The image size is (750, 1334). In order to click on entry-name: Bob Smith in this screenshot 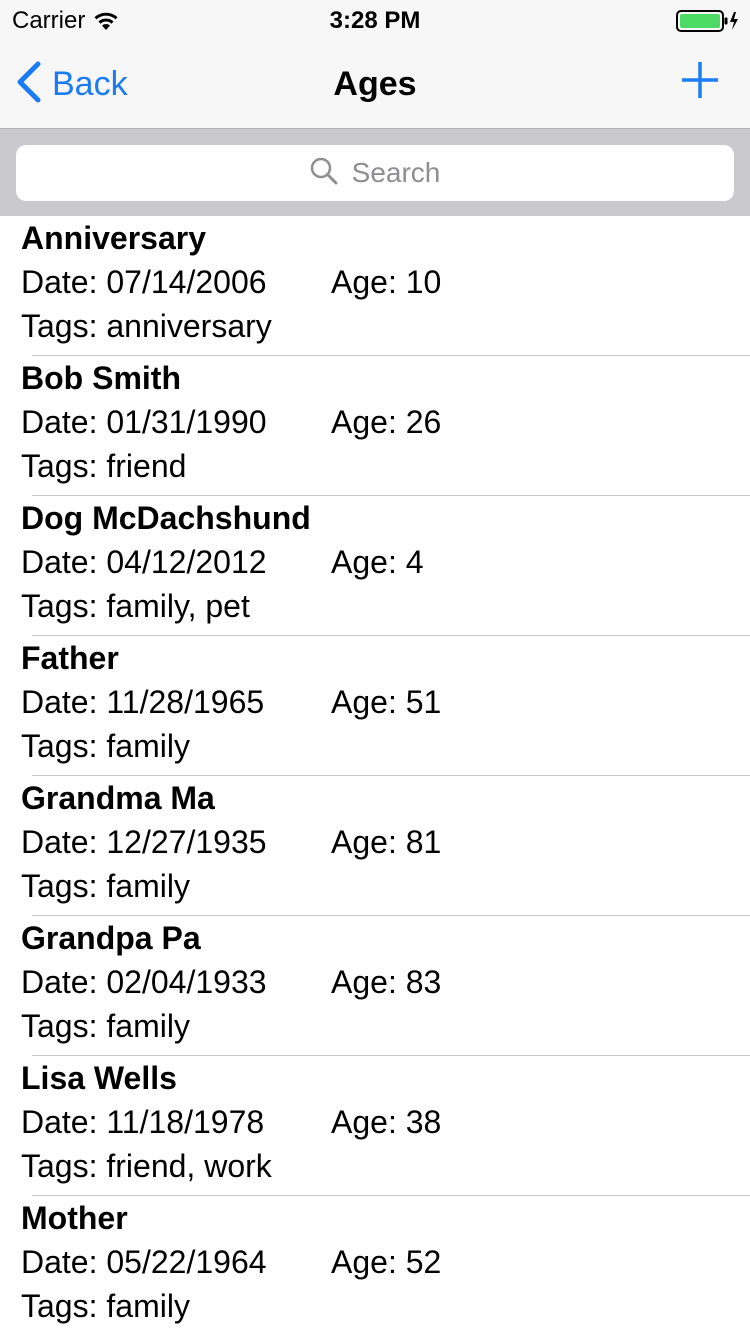, I will do `click(101, 378)`.